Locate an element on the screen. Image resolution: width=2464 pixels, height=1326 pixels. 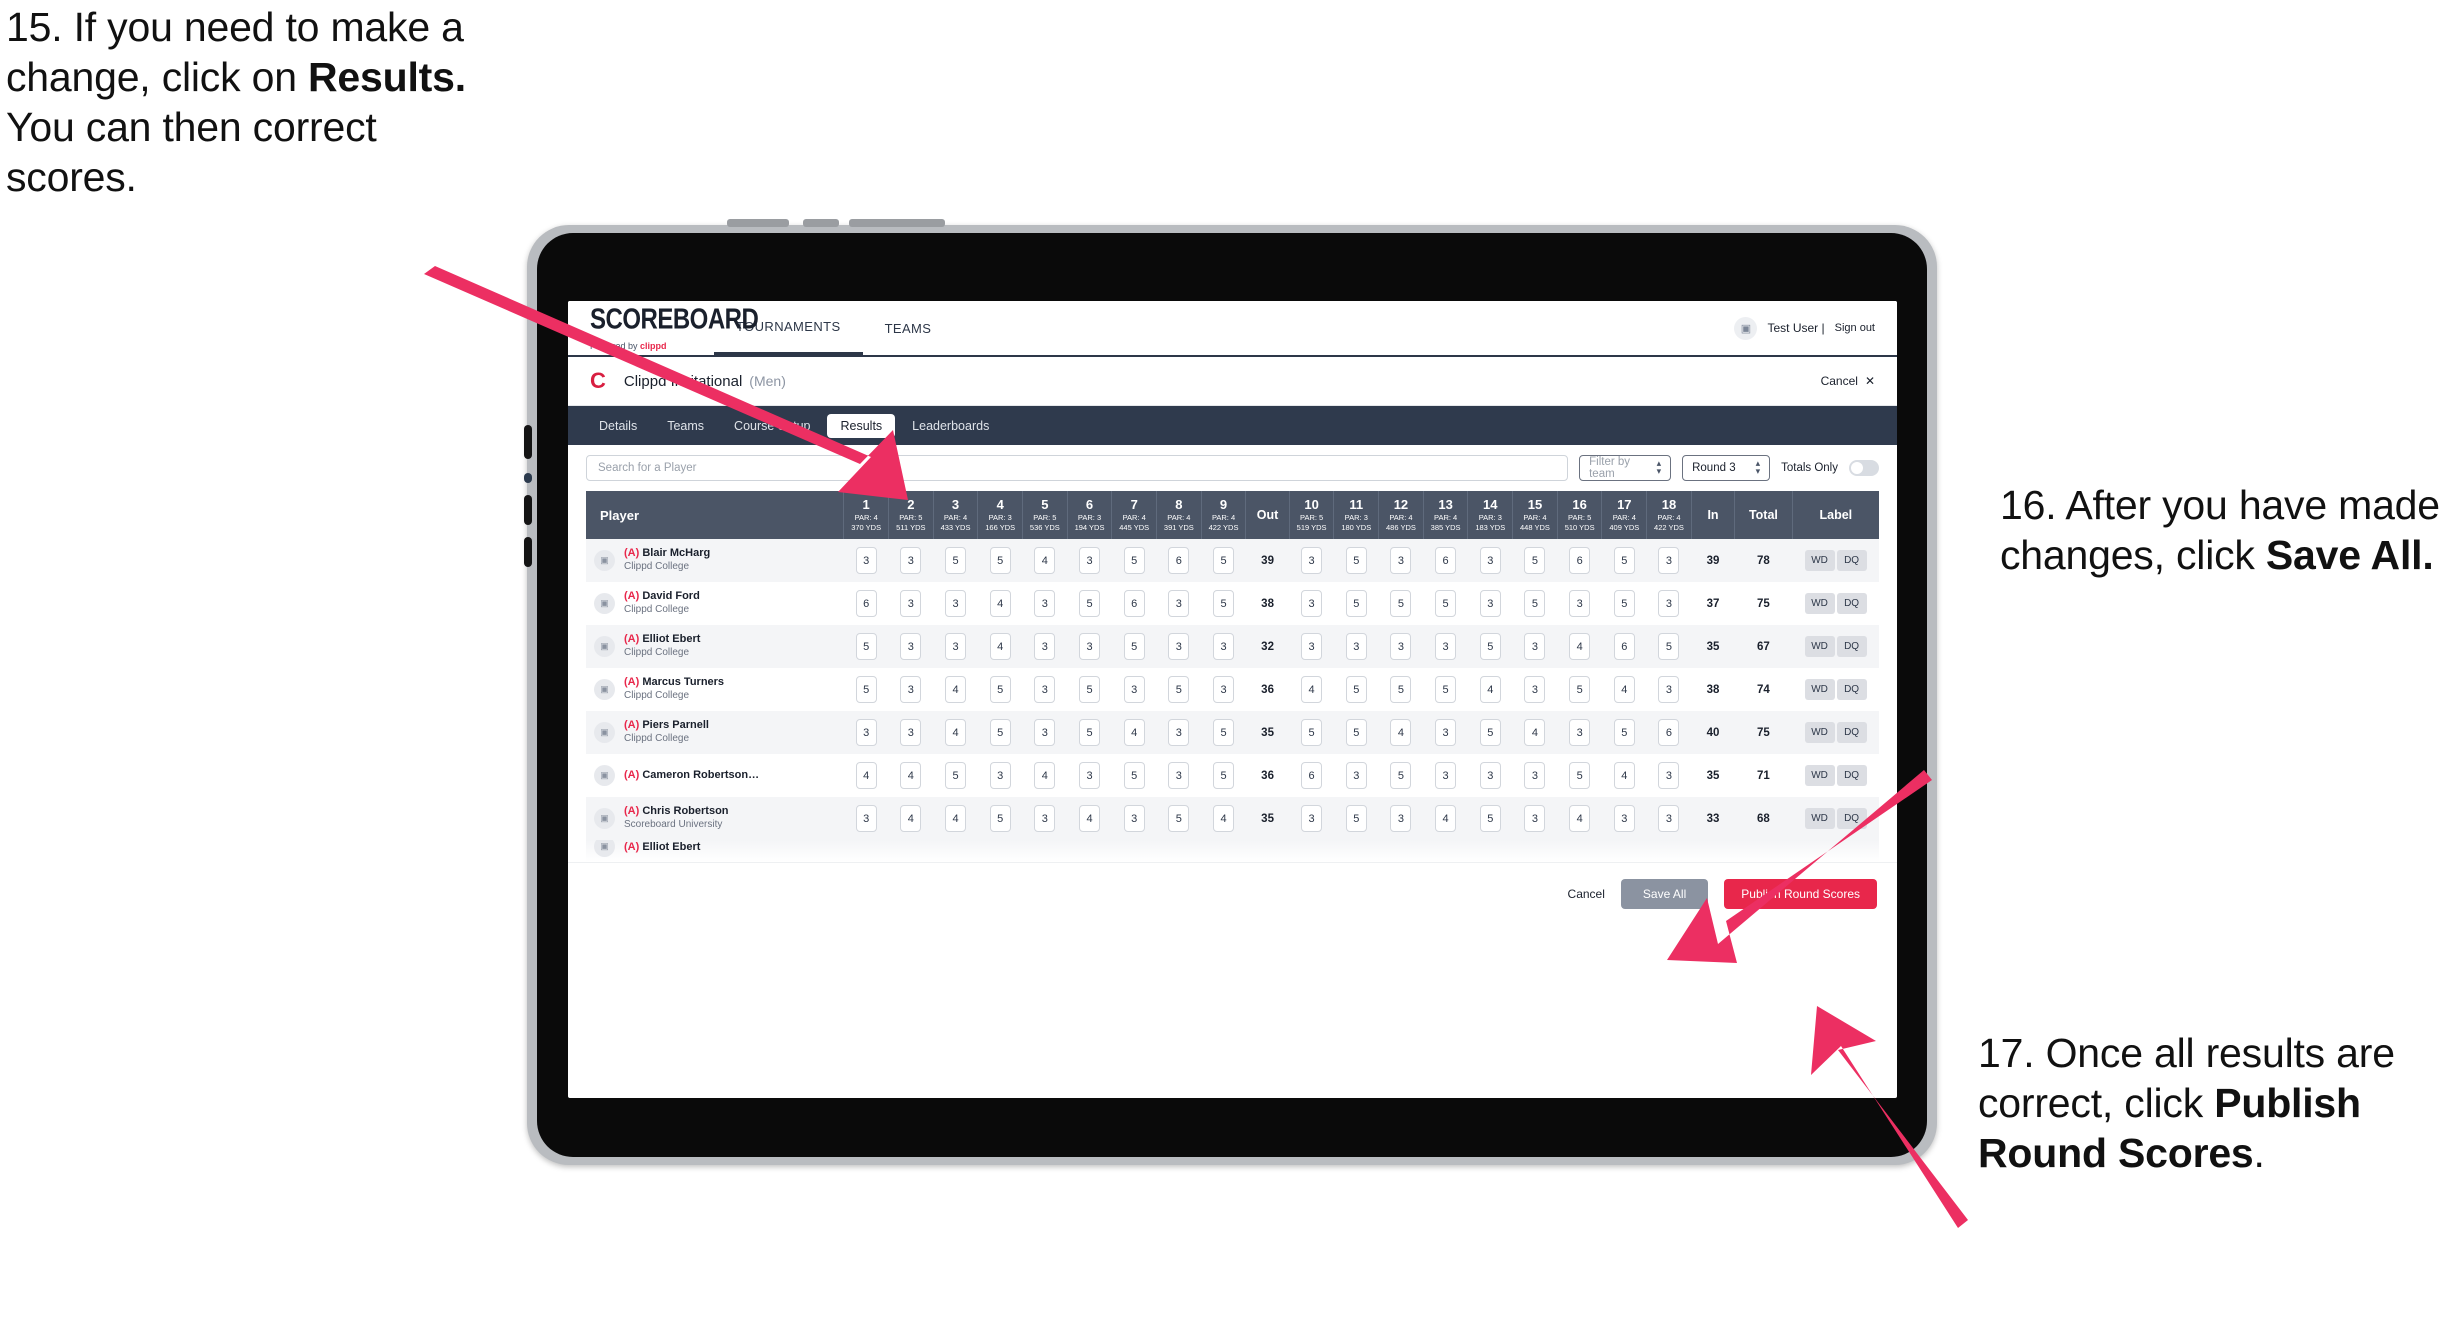
score-cell-hole-16: 4 is located at coordinates (1579, 818).